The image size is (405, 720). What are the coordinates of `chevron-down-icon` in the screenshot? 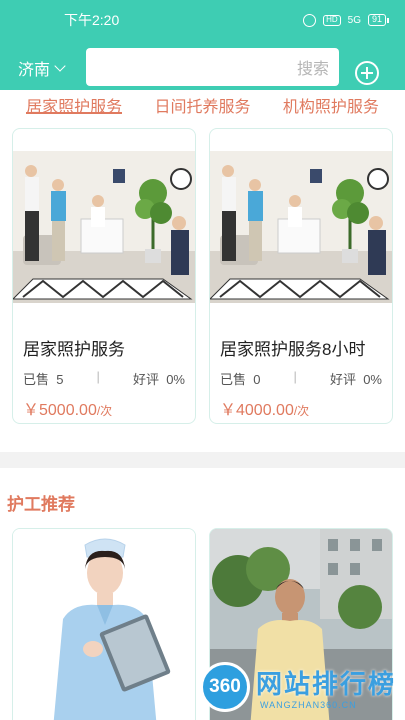 It's located at (60, 65).